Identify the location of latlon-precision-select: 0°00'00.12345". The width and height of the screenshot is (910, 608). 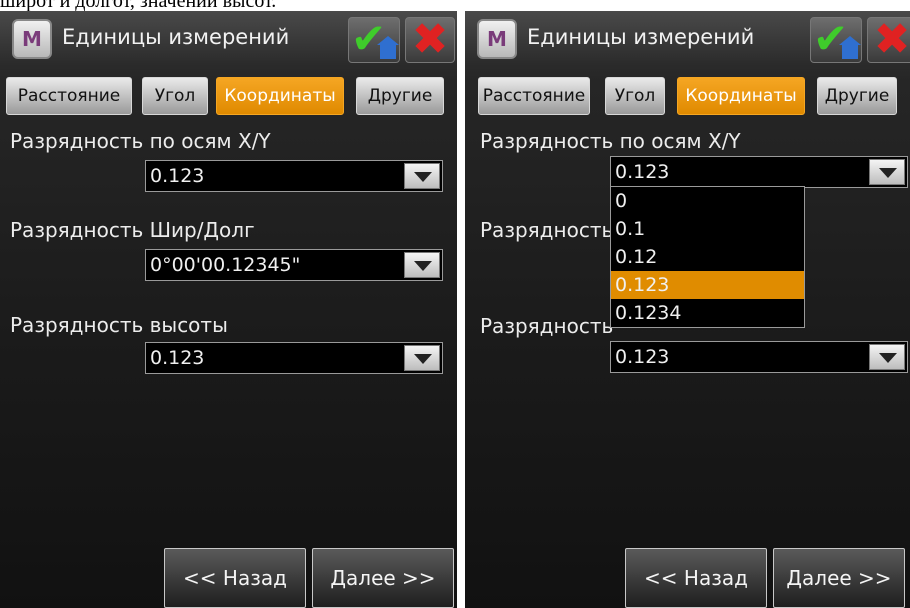
(294, 265).